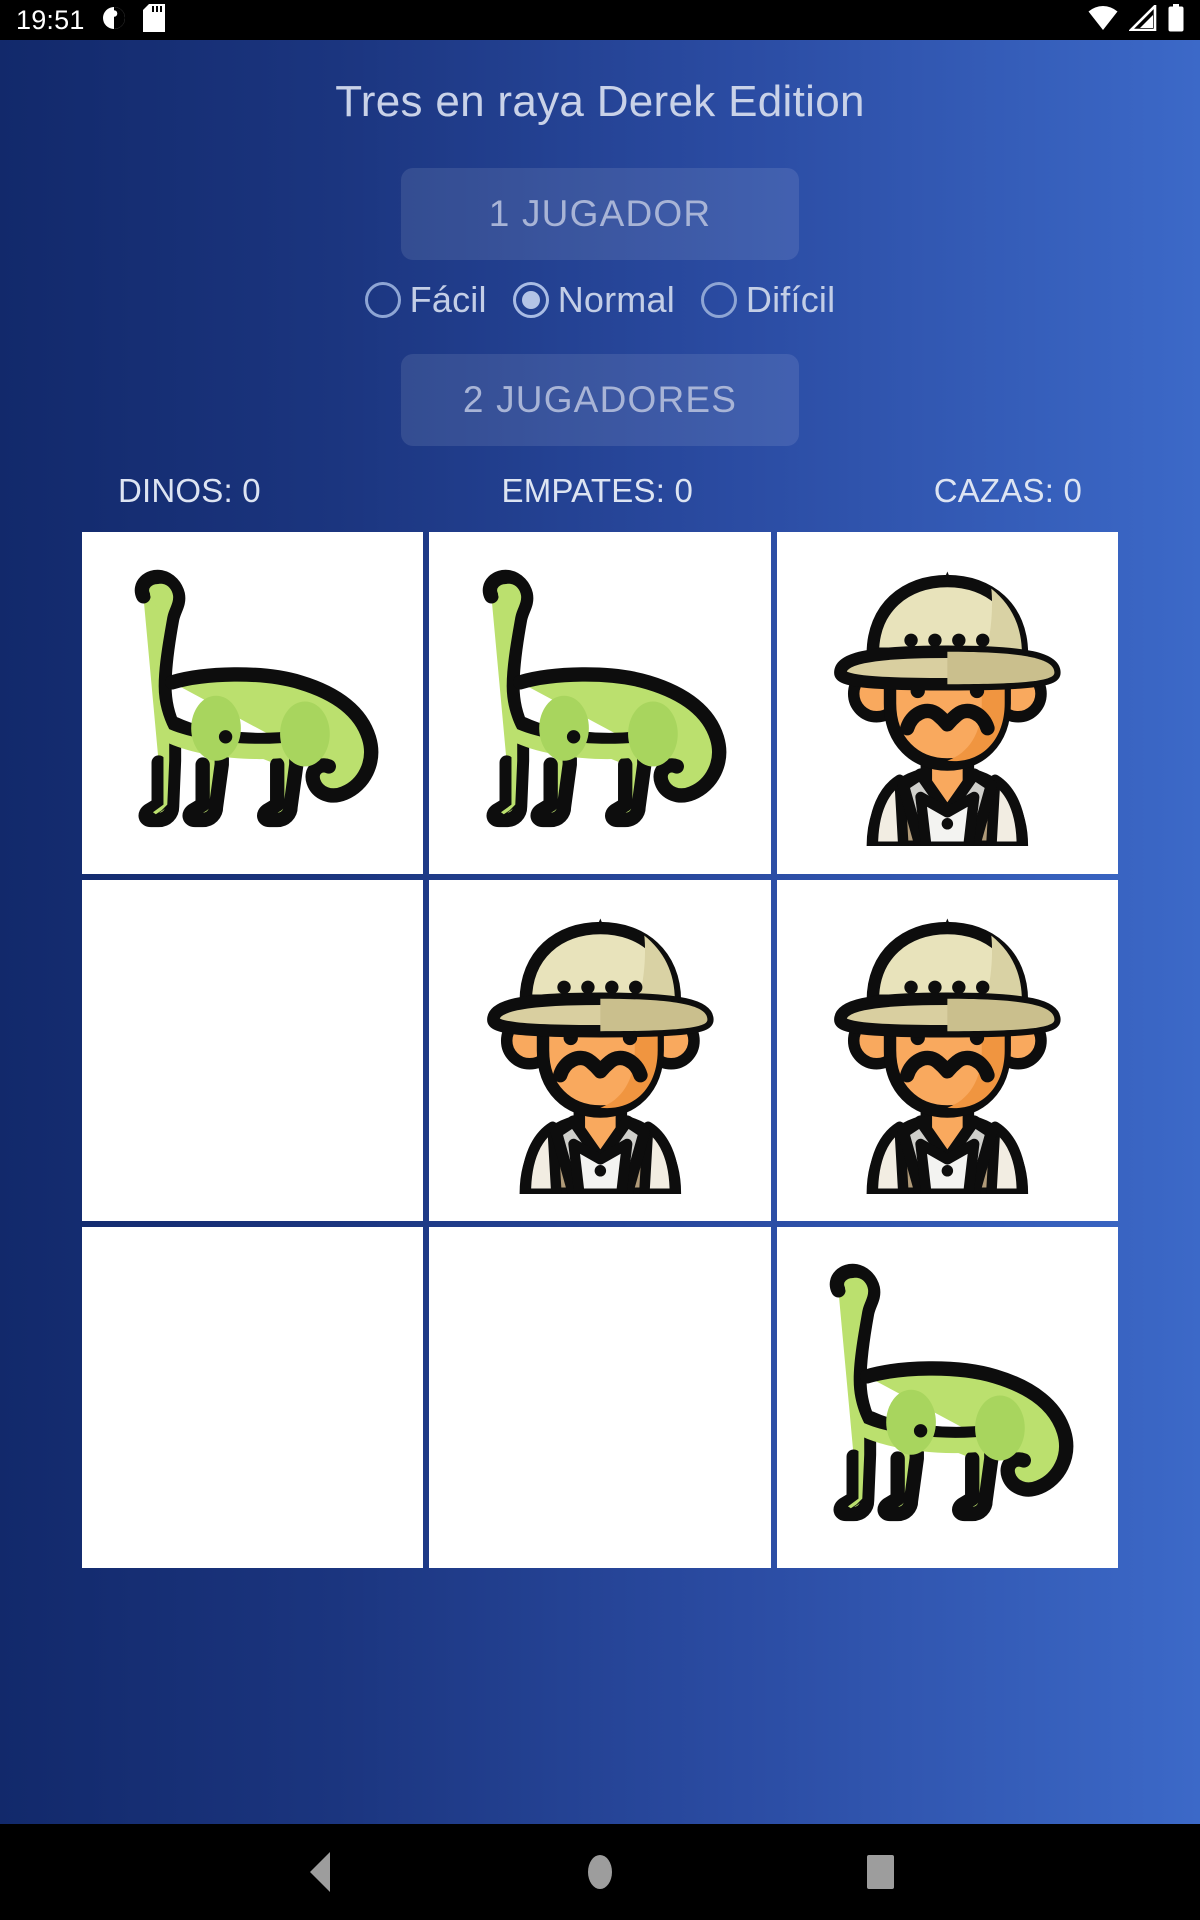 The width and height of the screenshot is (1200, 1920). Describe the element at coordinates (600, 214) in the screenshot. I see `one-player-button: 1 JUGADOR` at that location.